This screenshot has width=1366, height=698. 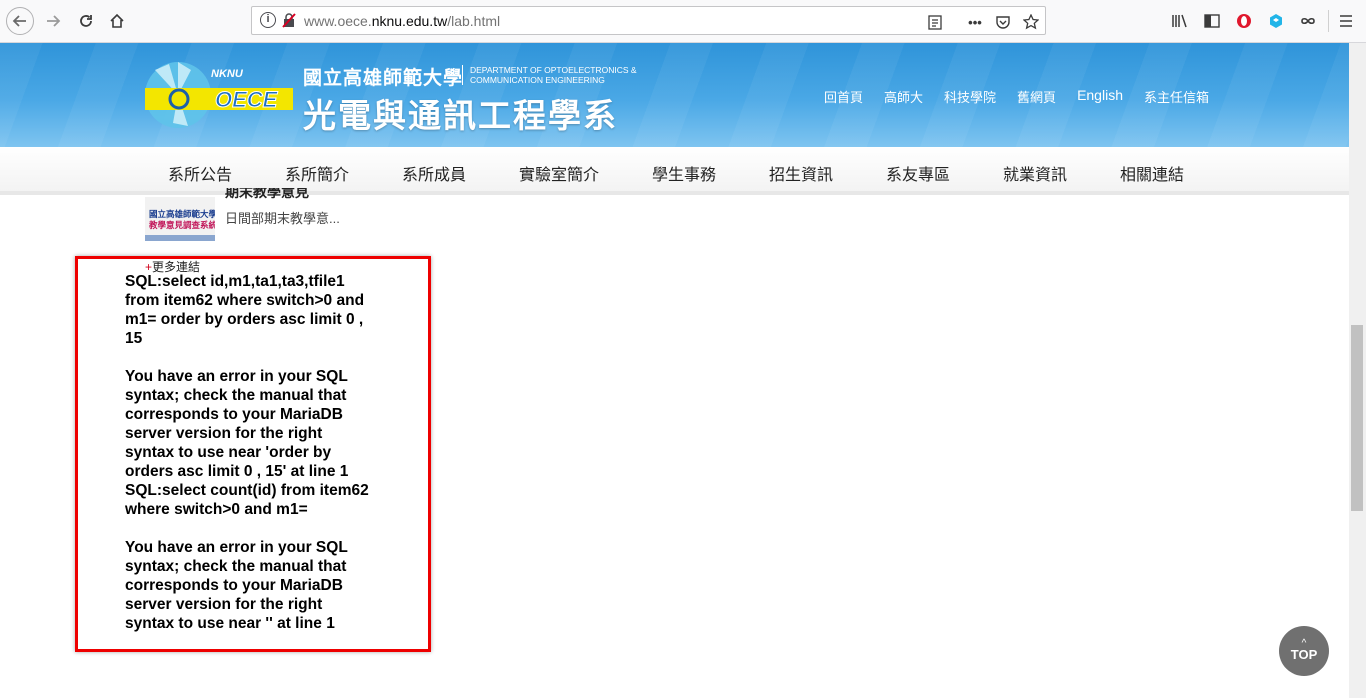 What do you see at coordinates (267, 193) in the screenshot?
I see `link-item-title: 期末教學意見` at bounding box center [267, 193].